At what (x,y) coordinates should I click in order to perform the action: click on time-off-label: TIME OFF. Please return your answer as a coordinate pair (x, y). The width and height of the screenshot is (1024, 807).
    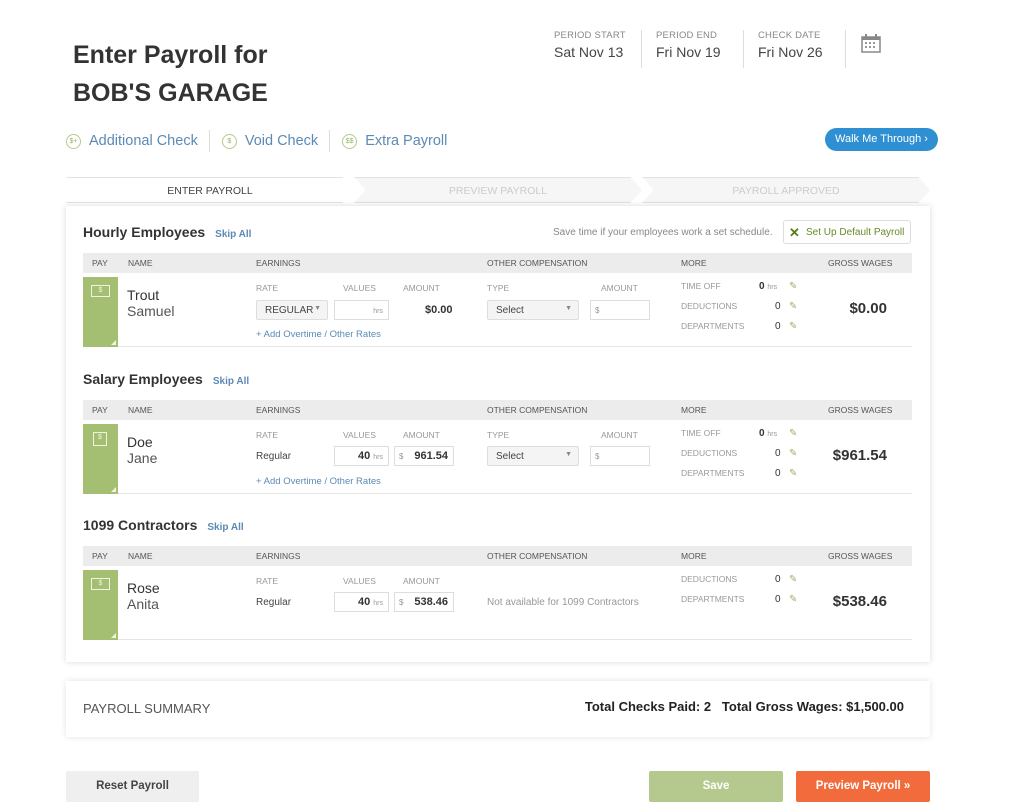
    Looking at the image, I should click on (701, 286).